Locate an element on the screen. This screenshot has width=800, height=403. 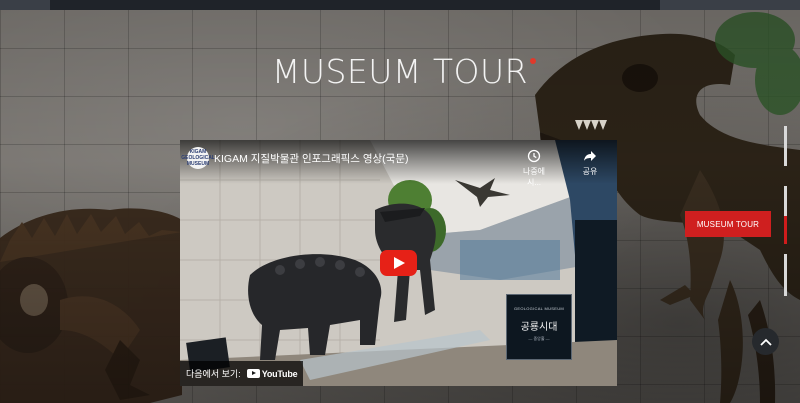
page-title: MUSEUM TOUR is located at coordinates (400, 71).